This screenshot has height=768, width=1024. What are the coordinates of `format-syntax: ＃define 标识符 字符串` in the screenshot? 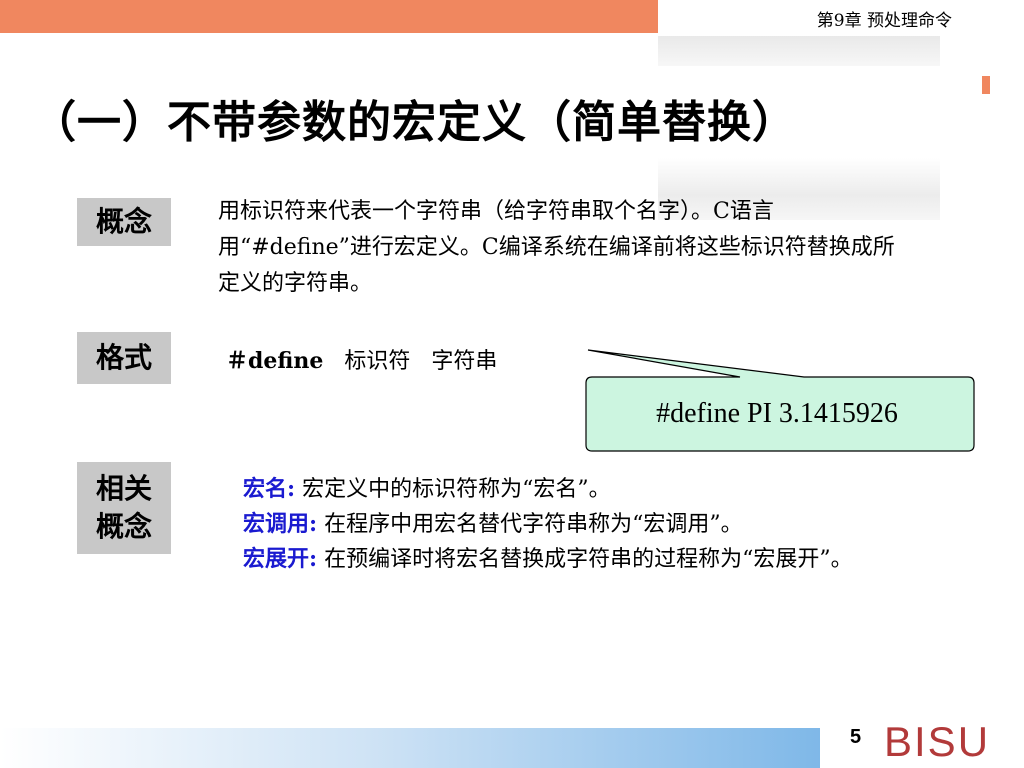 It's located at (361, 359).